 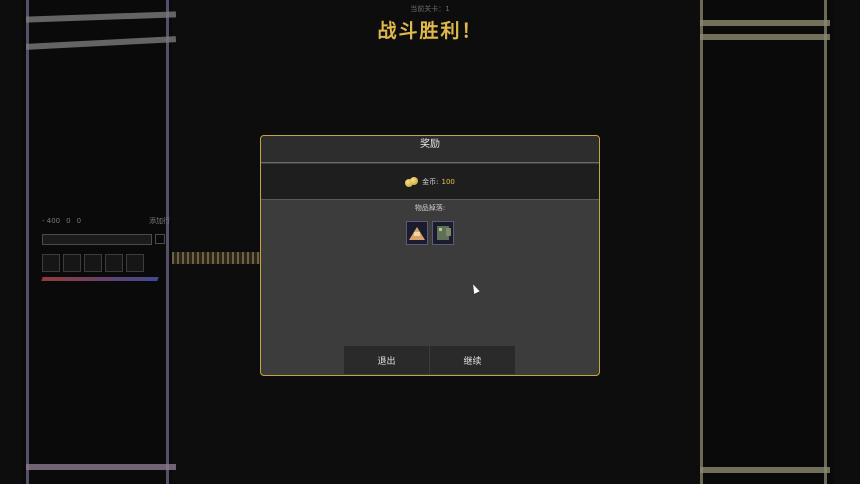 What do you see at coordinates (440, 229) in the screenshot?
I see `machine-light` at bounding box center [440, 229].